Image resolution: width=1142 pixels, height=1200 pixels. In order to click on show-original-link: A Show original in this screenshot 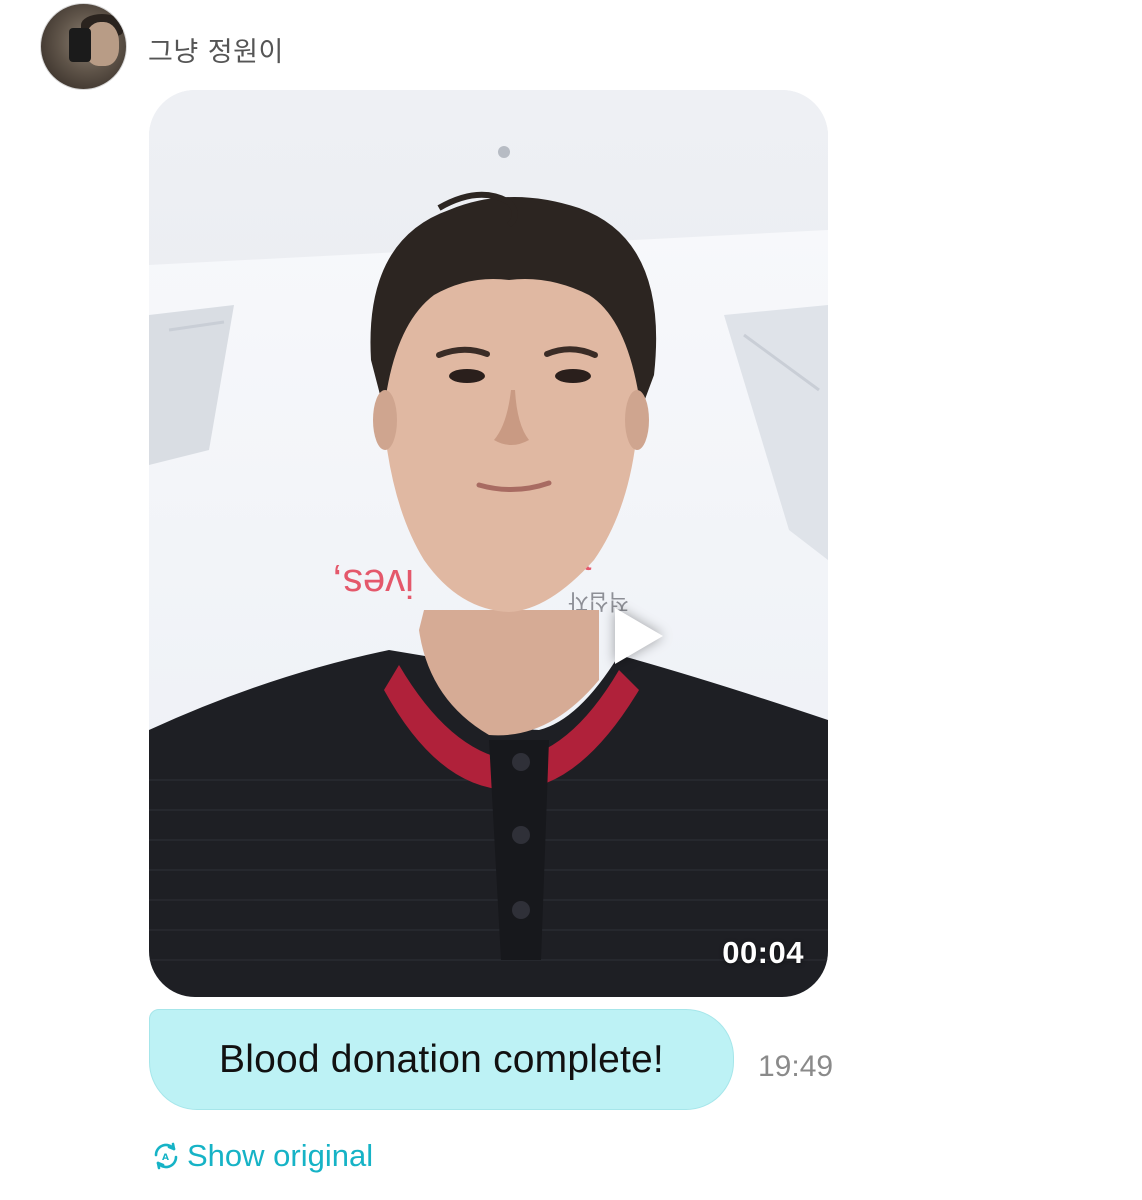, I will do `click(262, 1156)`.